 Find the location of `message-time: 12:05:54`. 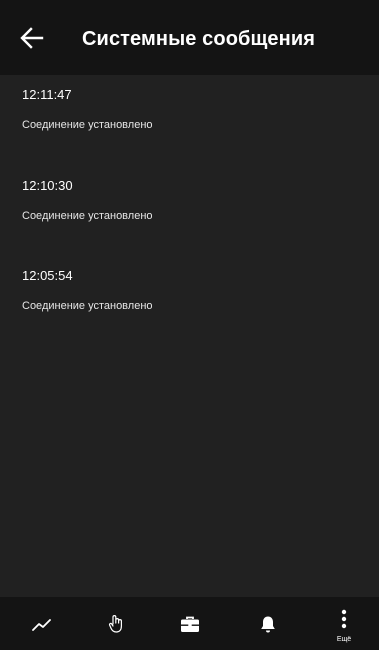

message-time: 12:05:54 is located at coordinates (47, 275).